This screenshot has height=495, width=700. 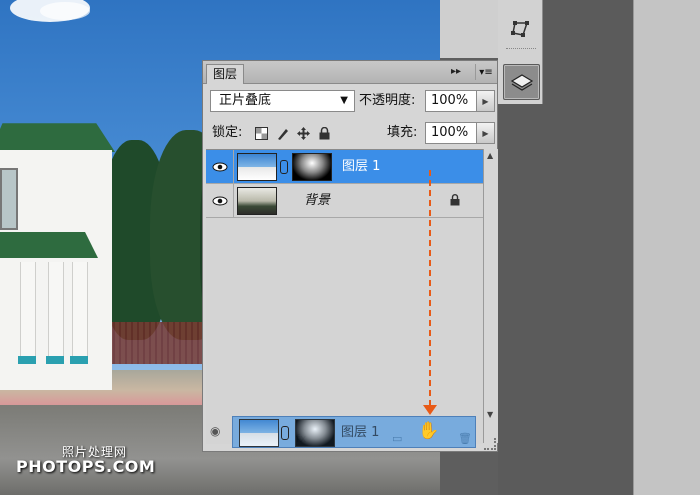 I want to click on transform-icon, so click(x=521, y=29).